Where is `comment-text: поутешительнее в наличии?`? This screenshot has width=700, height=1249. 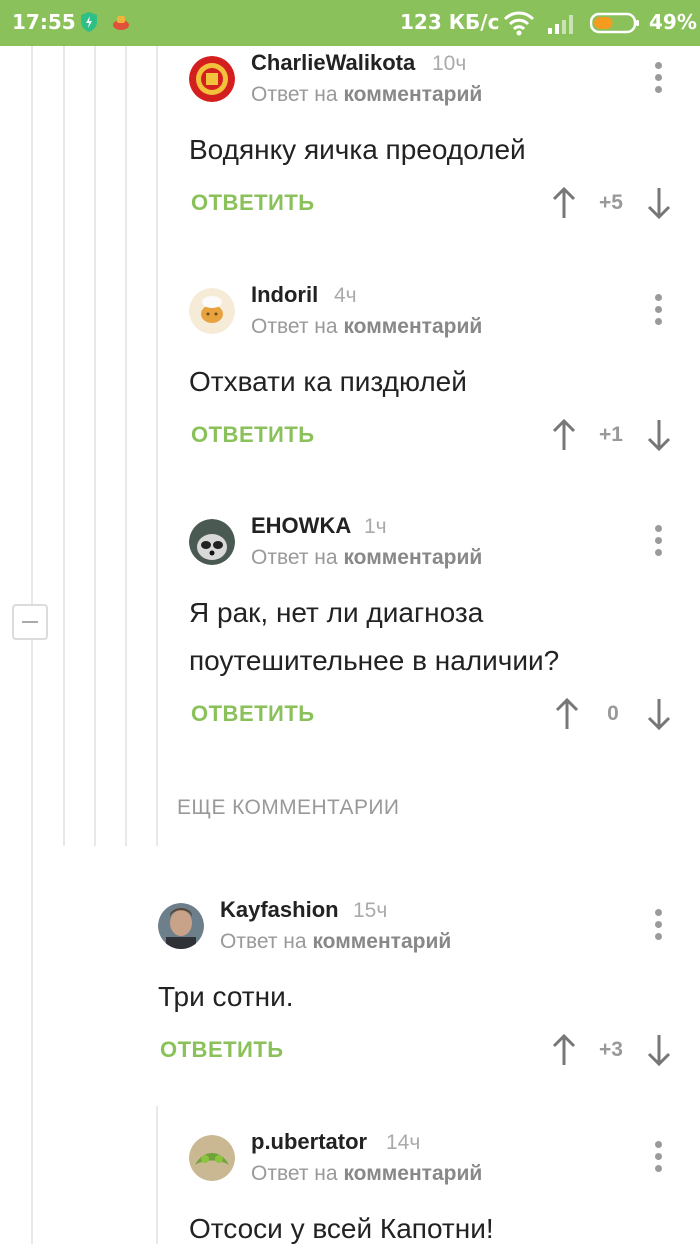 comment-text: поутешительнее в наличии? is located at coordinates (374, 660).